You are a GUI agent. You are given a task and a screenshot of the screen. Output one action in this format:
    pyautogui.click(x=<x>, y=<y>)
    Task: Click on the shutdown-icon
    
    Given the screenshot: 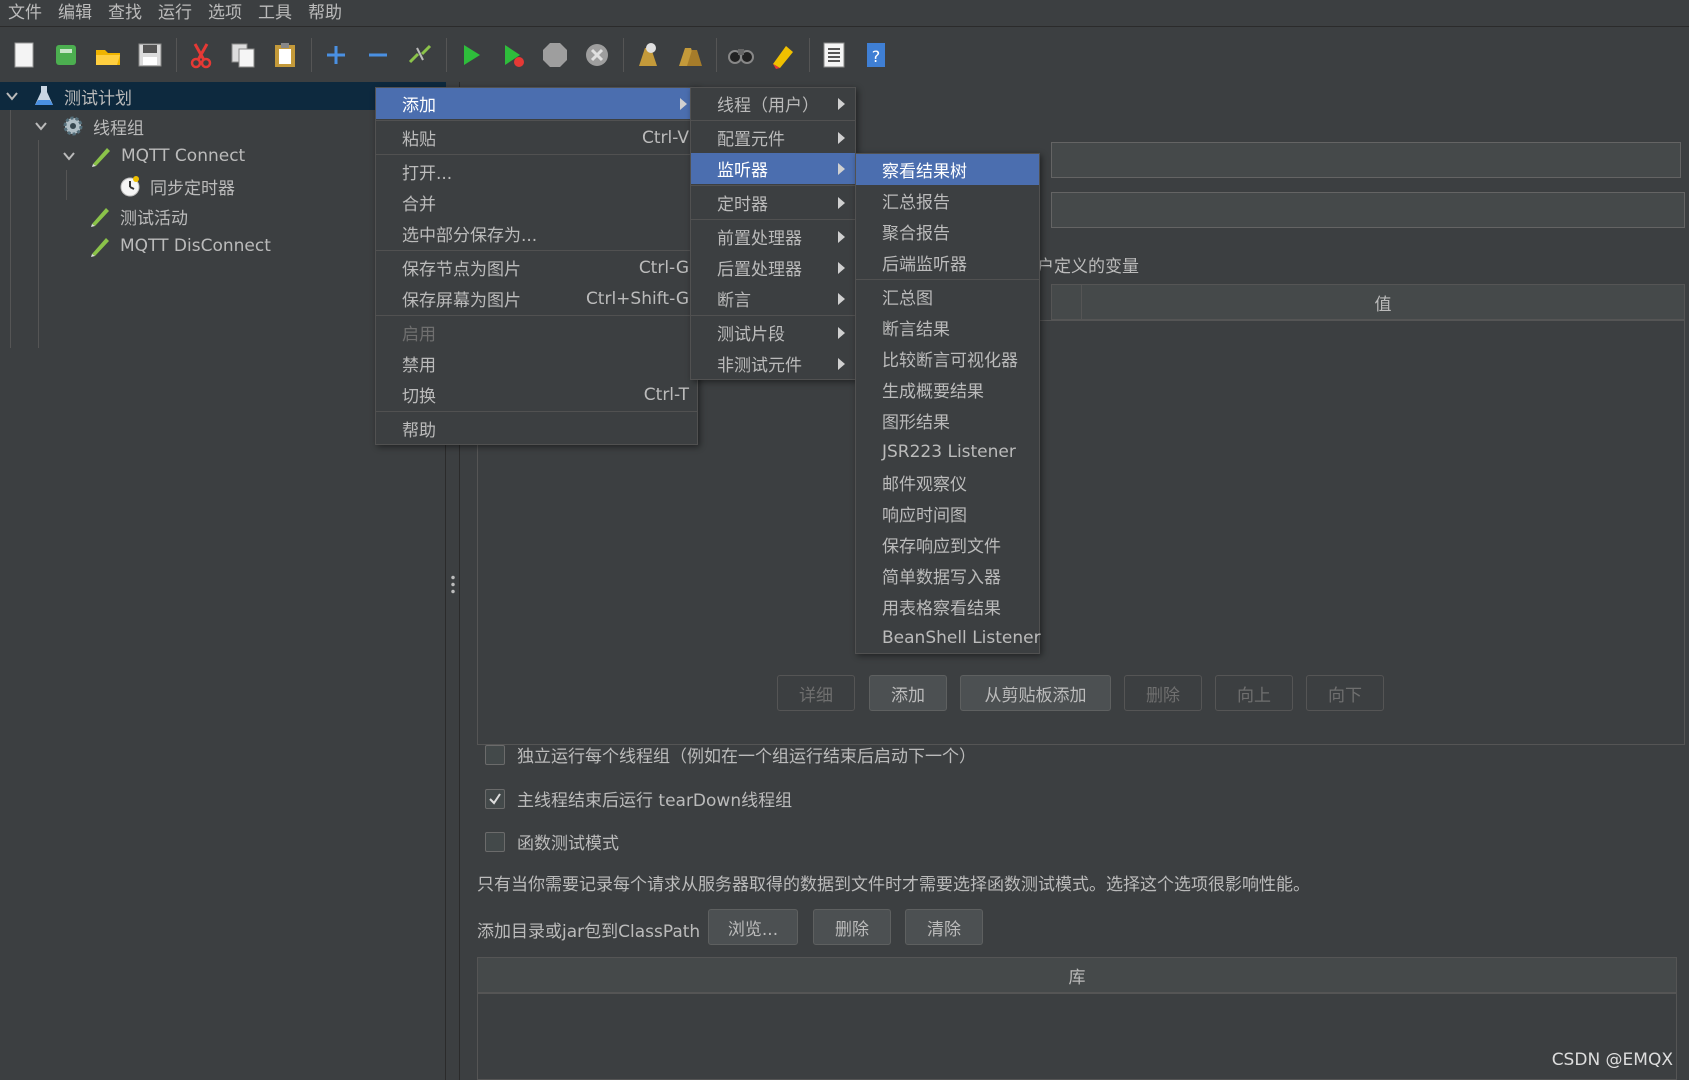 What is the action you would take?
    pyautogui.click(x=597, y=55)
    